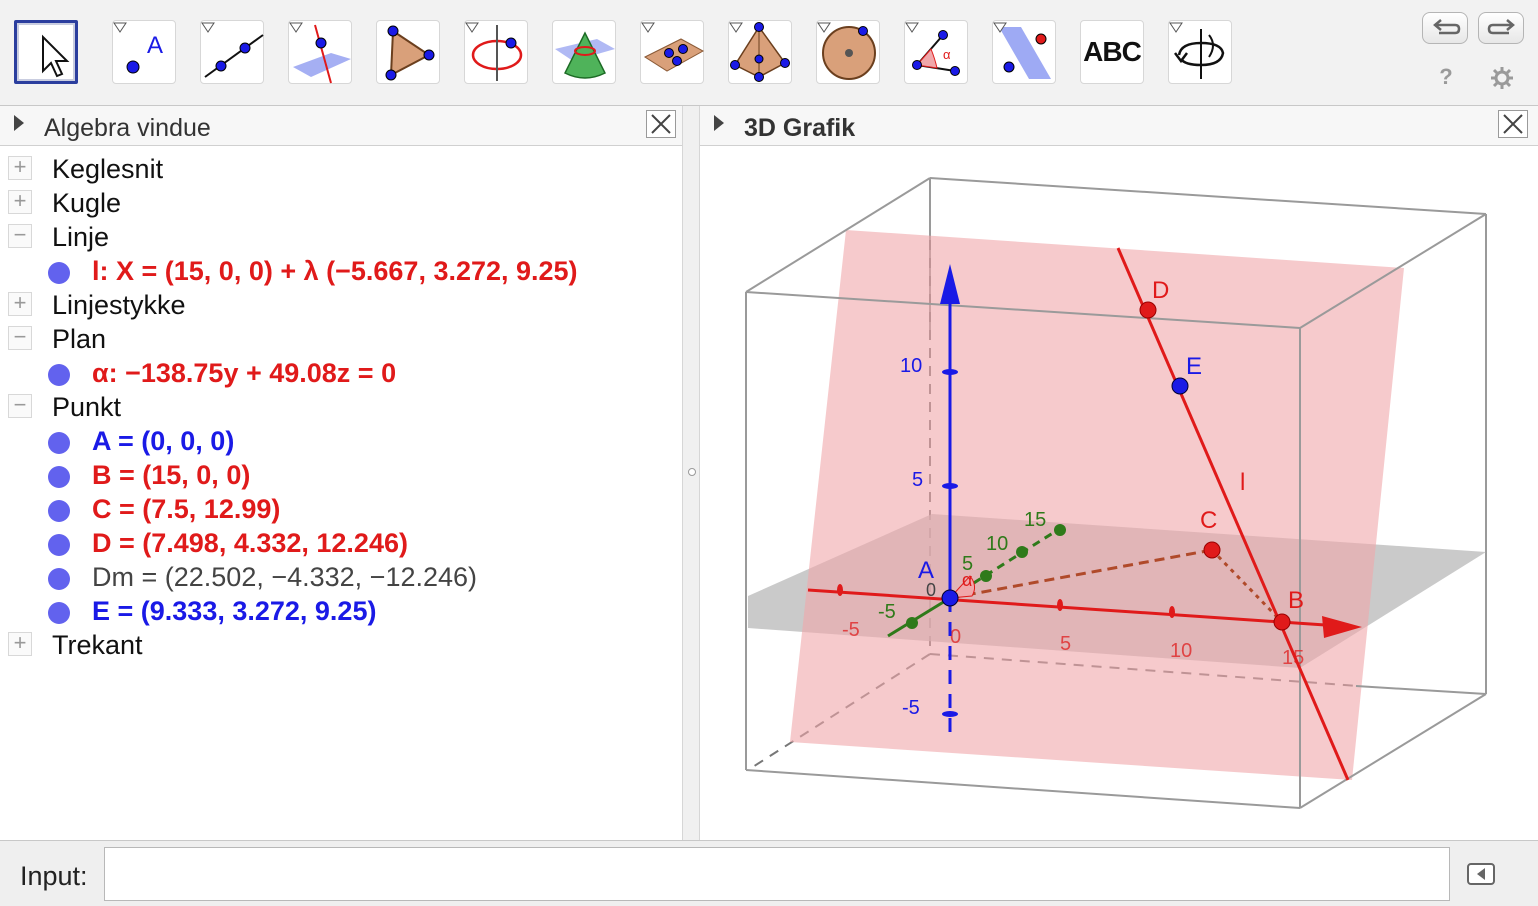  I want to click on algebra-close-button, so click(661, 124).